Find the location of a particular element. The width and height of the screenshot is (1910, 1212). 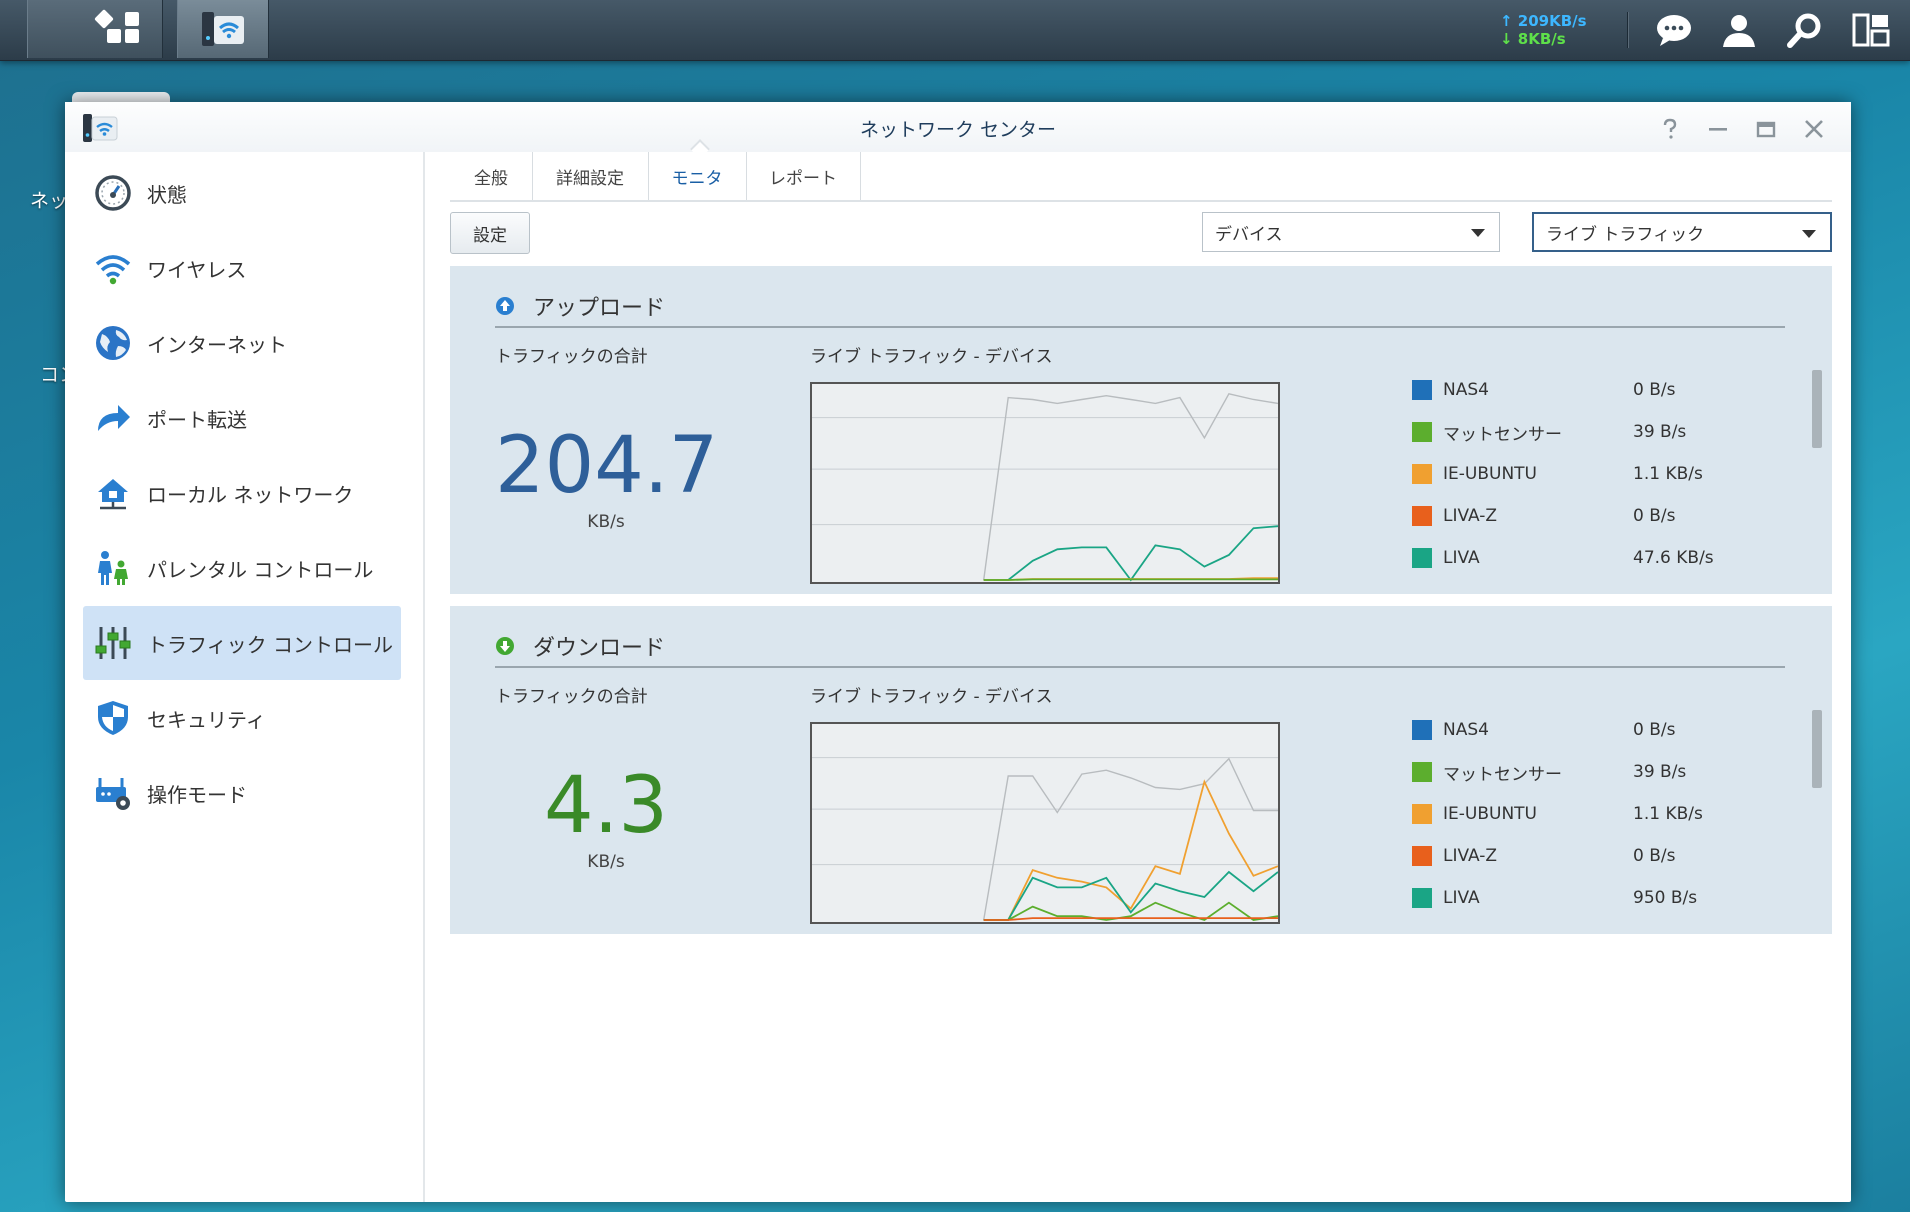

sidebar-item-internet: インターネット is located at coordinates (242, 343).